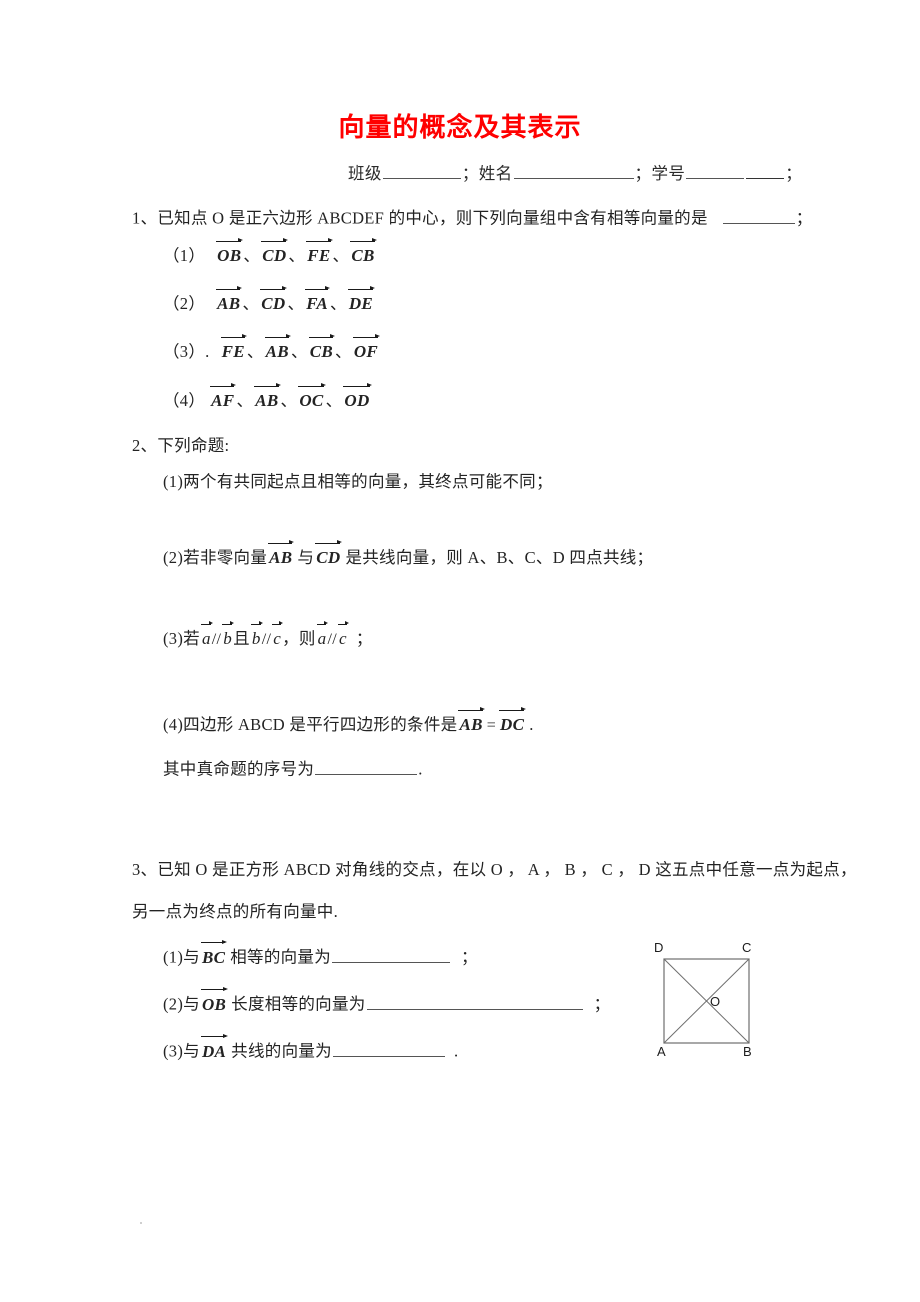 The height and width of the screenshot is (1302, 920). I want to click on q2-conclusion: 其中真命题的序号为., so click(293, 768).